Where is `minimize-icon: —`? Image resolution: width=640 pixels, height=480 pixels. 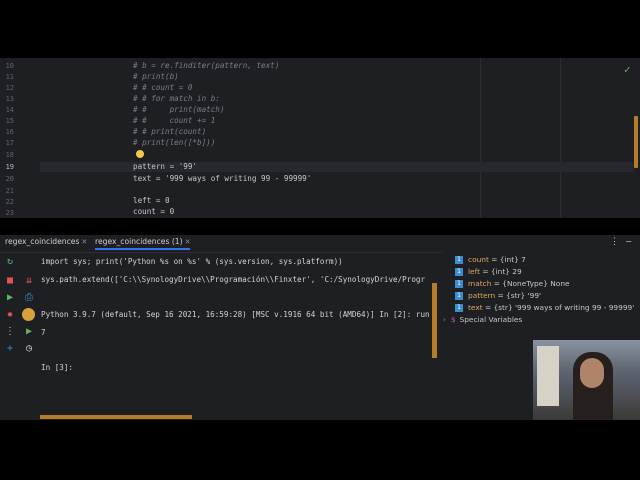 minimize-icon: — is located at coordinates (628, 242).